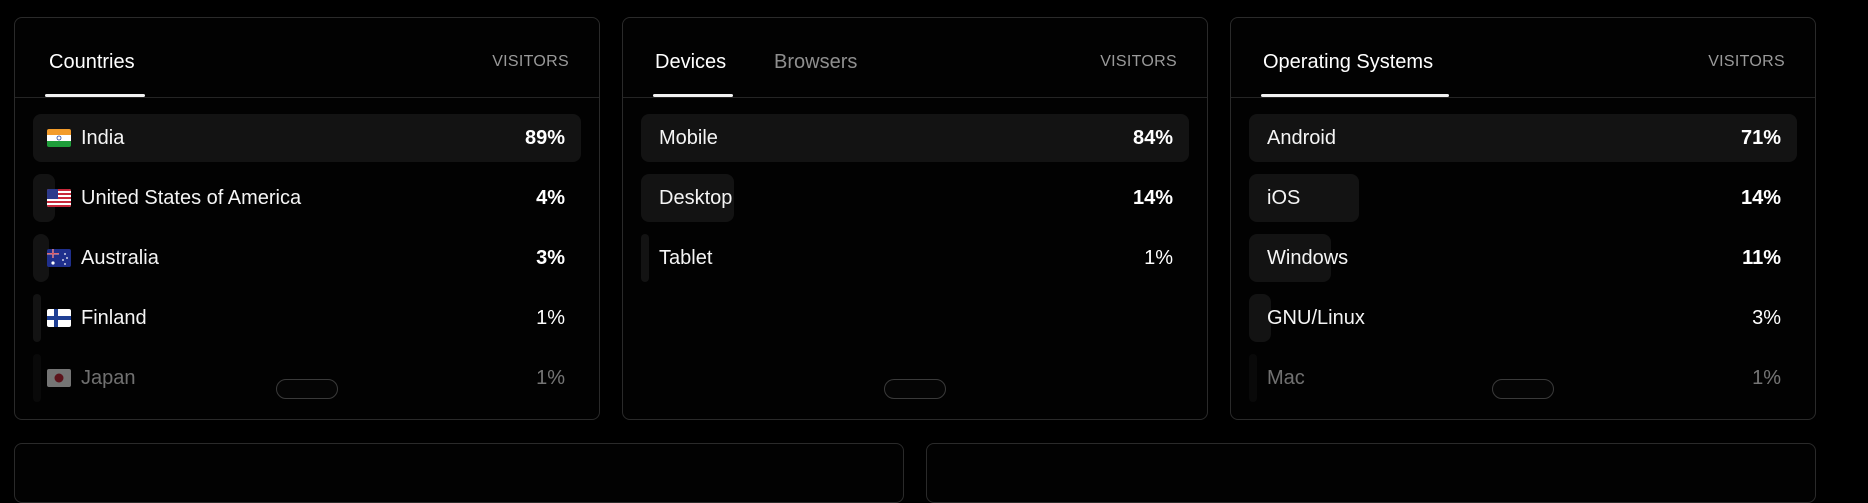 The image size is (1868, 503). What do you see at coordinates (1301, 138) in the screenshot?
I see `list-item-label: Android` at bounding box center [1301, 138].